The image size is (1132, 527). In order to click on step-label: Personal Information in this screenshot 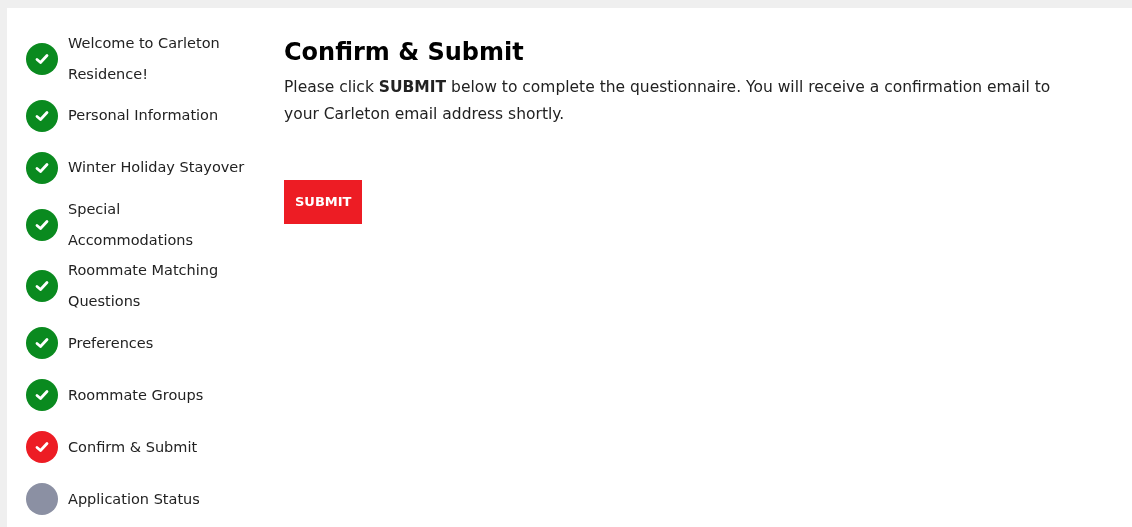, I will do `click(158, 116)`.